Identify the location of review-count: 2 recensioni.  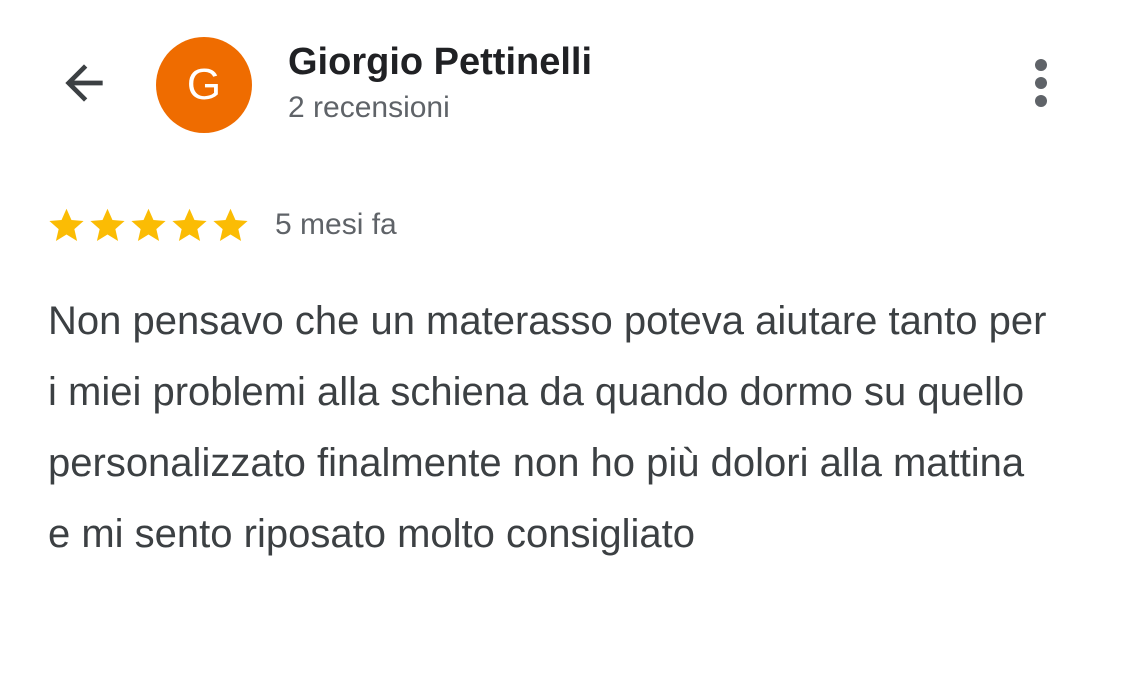
(369, 107).